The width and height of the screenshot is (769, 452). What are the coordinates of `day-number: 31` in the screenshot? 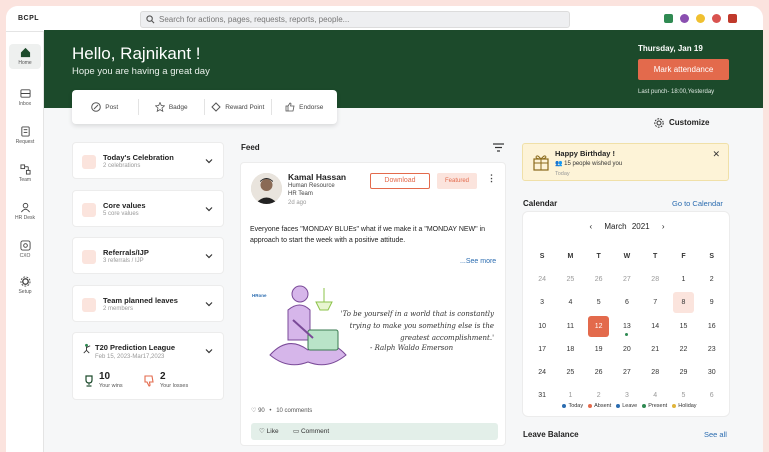 It's located at (542, 396).